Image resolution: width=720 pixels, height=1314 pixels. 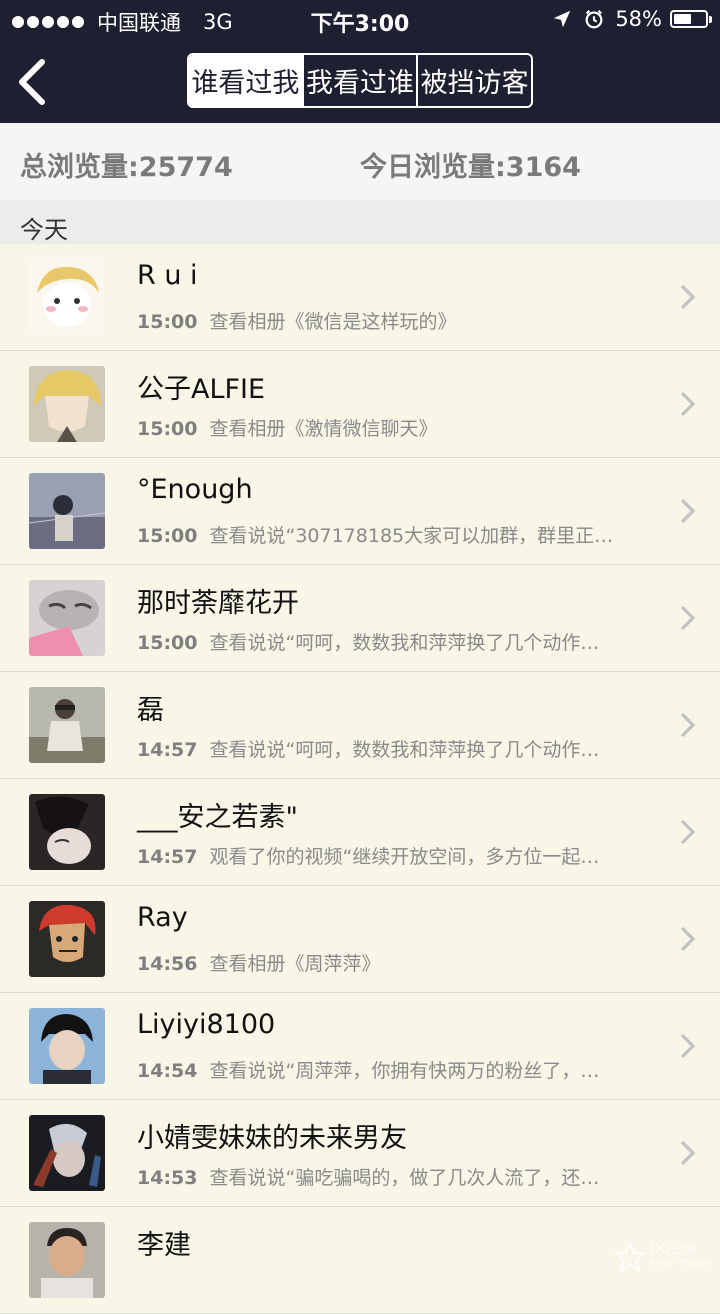 I want to click on location-arrow-icon, so click(x=562, y=19).